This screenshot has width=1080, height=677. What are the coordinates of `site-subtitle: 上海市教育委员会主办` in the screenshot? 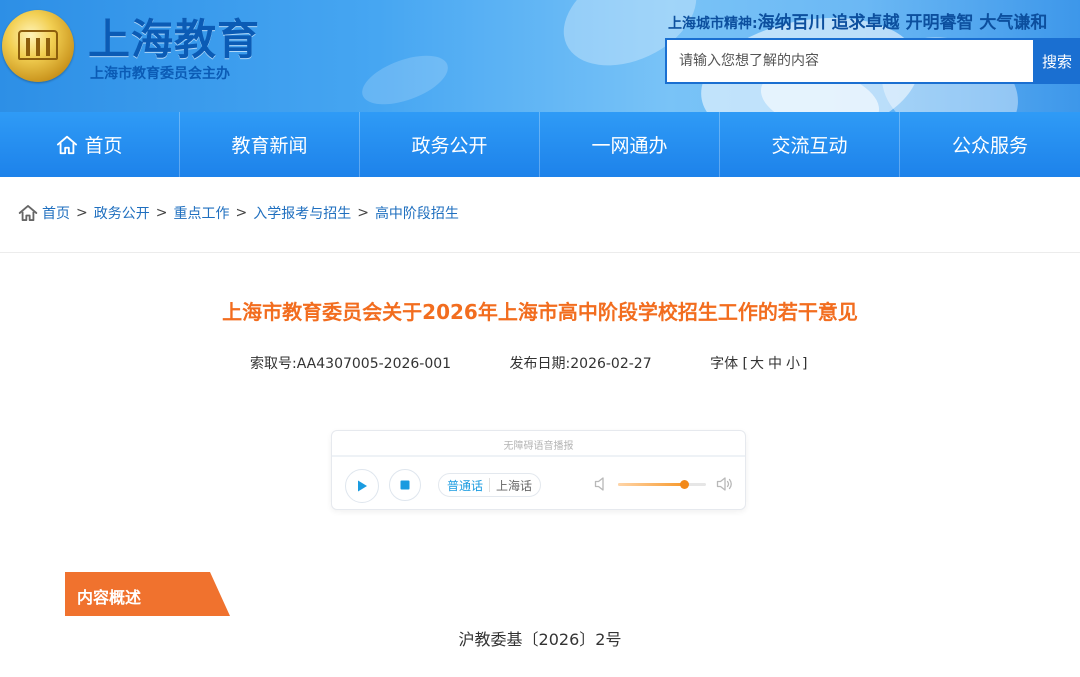 It's located at (160, 74).